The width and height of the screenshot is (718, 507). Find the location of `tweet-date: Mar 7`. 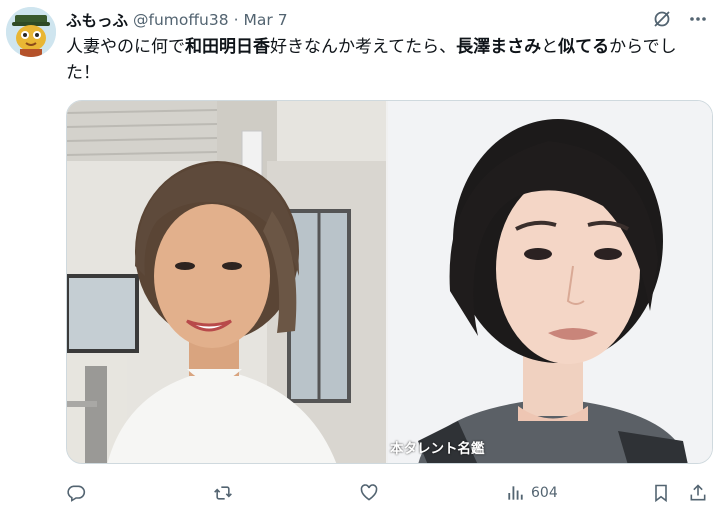

tweet-date: Mar 7 is located at coordinates (266, 20).